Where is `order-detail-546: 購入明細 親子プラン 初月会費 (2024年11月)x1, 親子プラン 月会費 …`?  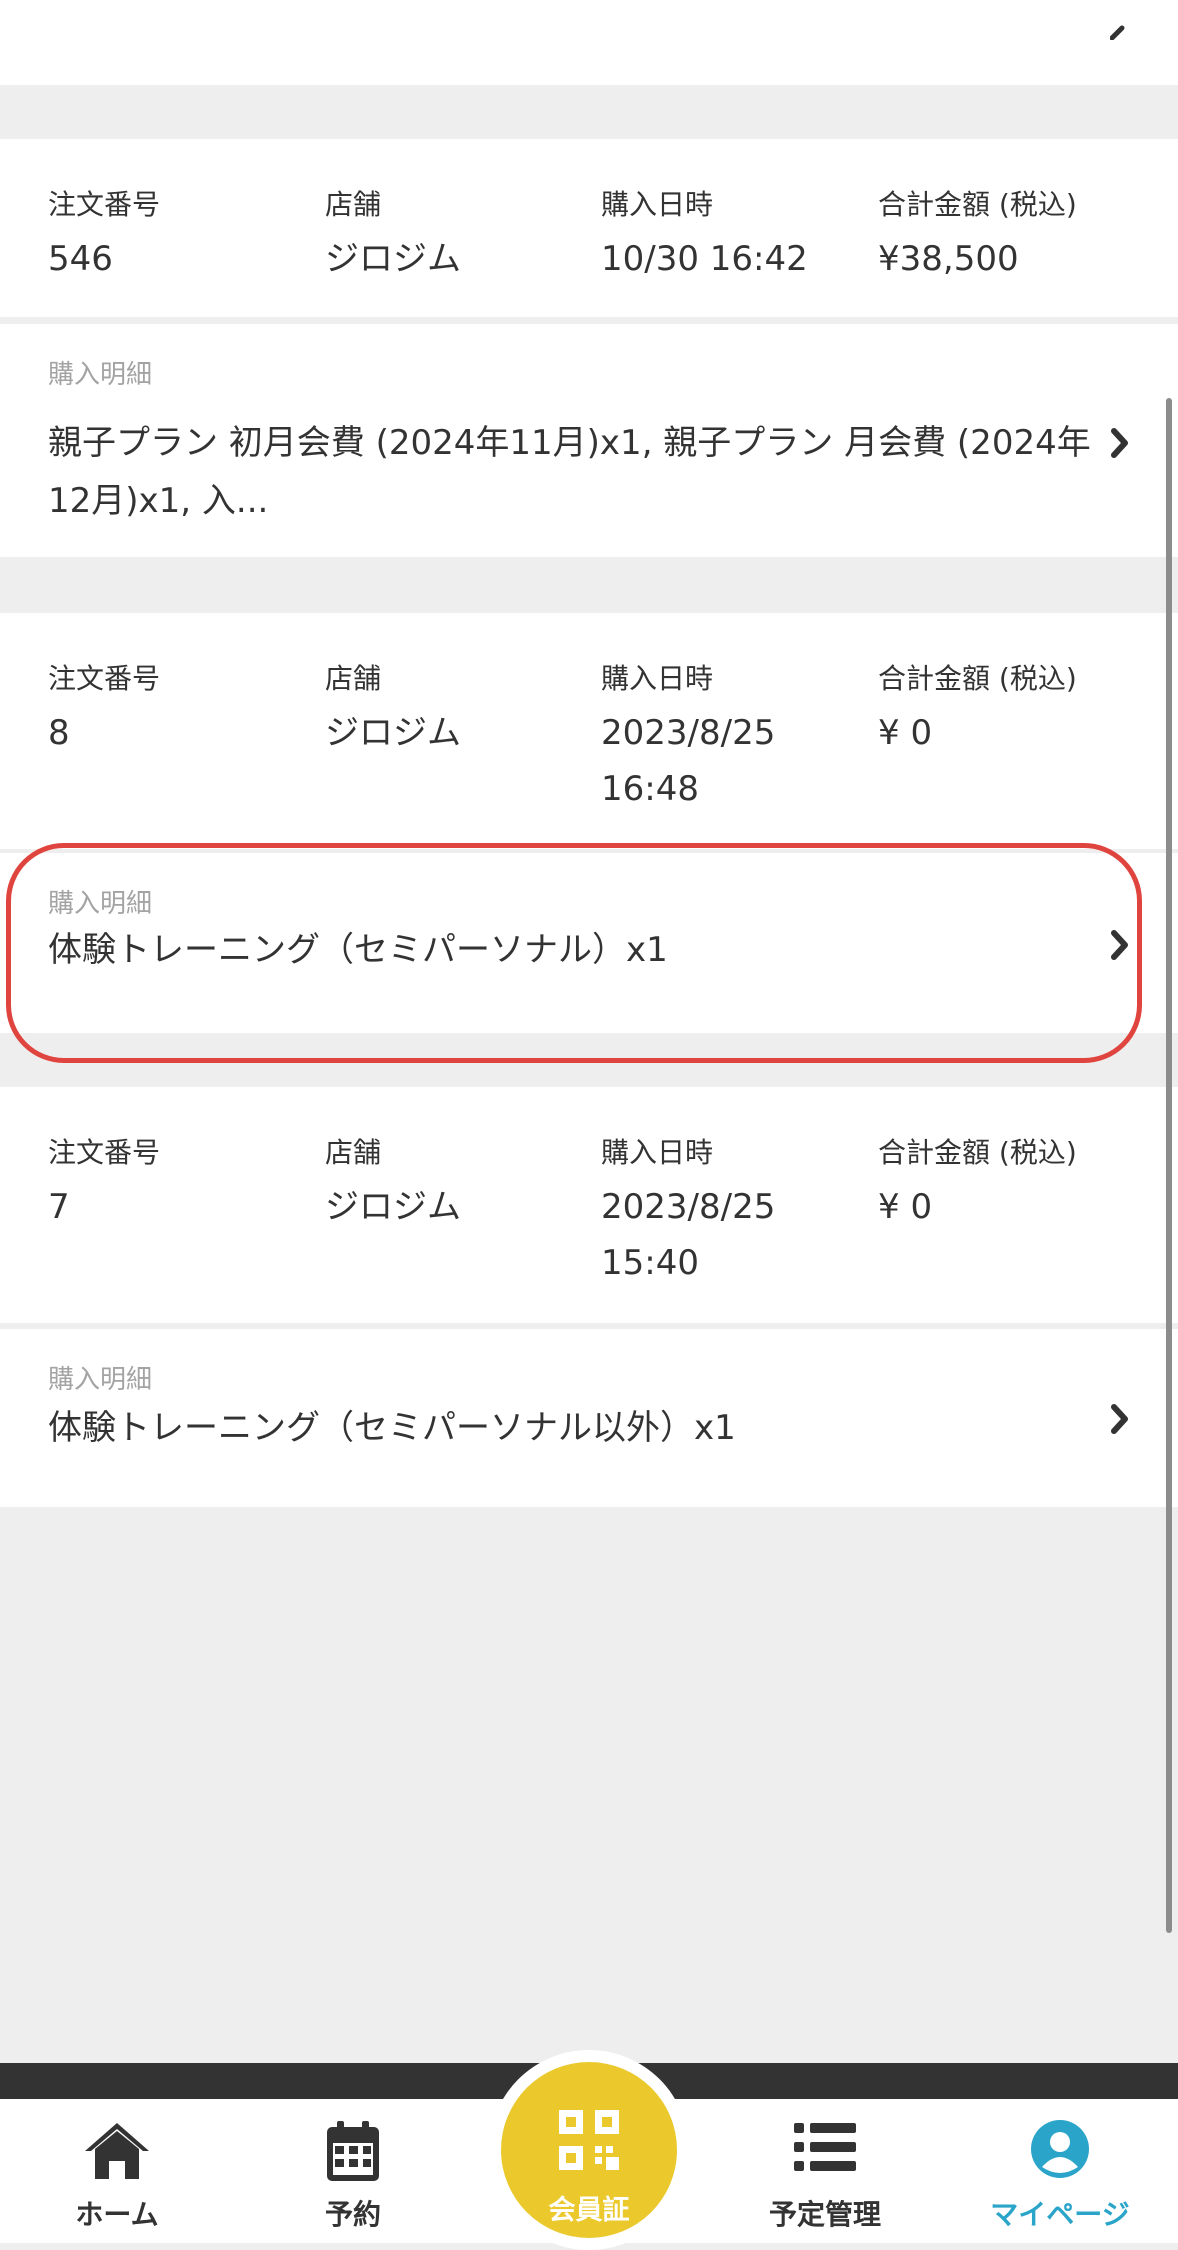 order-detail-546: 購入明細 親子プラン 初月会費 (2024年11月)x1, 親子プラン 月会費 … is located at coordinates (589, 440).